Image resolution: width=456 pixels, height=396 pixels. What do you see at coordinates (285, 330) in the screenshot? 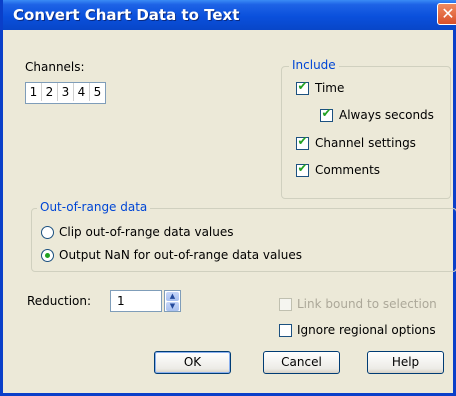
I see `ignore-regional-checkbox` at bounding box center [285, 330].